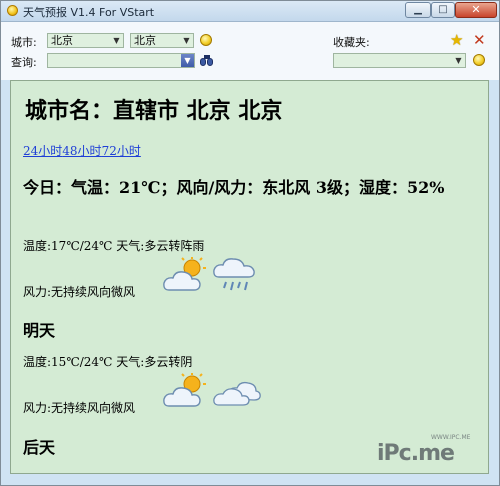 The width and height of the screenshot is (500, 486). What do you see at coordinates (207, 61) in the screenshot?
I see `binoculars-search-icon` at bounding box center [207, 61].